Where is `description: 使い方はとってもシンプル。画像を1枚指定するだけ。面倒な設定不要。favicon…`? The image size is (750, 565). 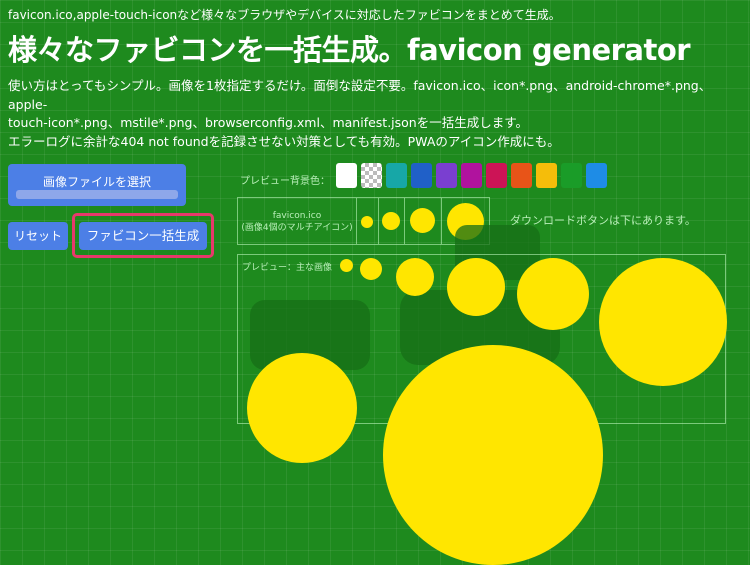
description: 使い方はとってもシンプル。画像を1枚指定するだけ。面倒な設定不要。favicon… is located at coordinates (375, 114).